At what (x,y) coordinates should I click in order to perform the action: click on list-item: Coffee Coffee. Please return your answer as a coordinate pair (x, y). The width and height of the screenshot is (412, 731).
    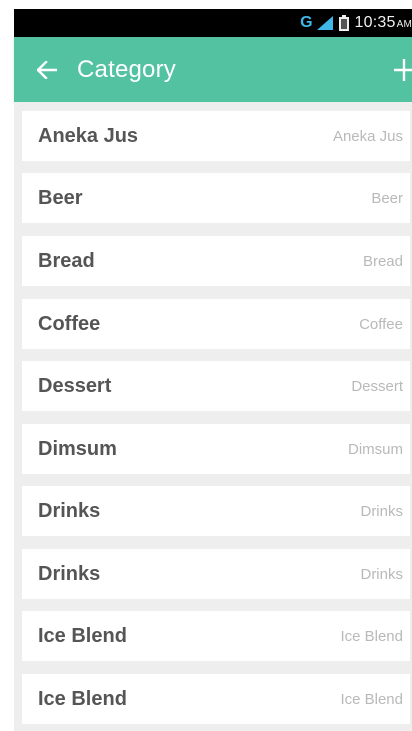
    Looking at the image, I should click on (216, 324).